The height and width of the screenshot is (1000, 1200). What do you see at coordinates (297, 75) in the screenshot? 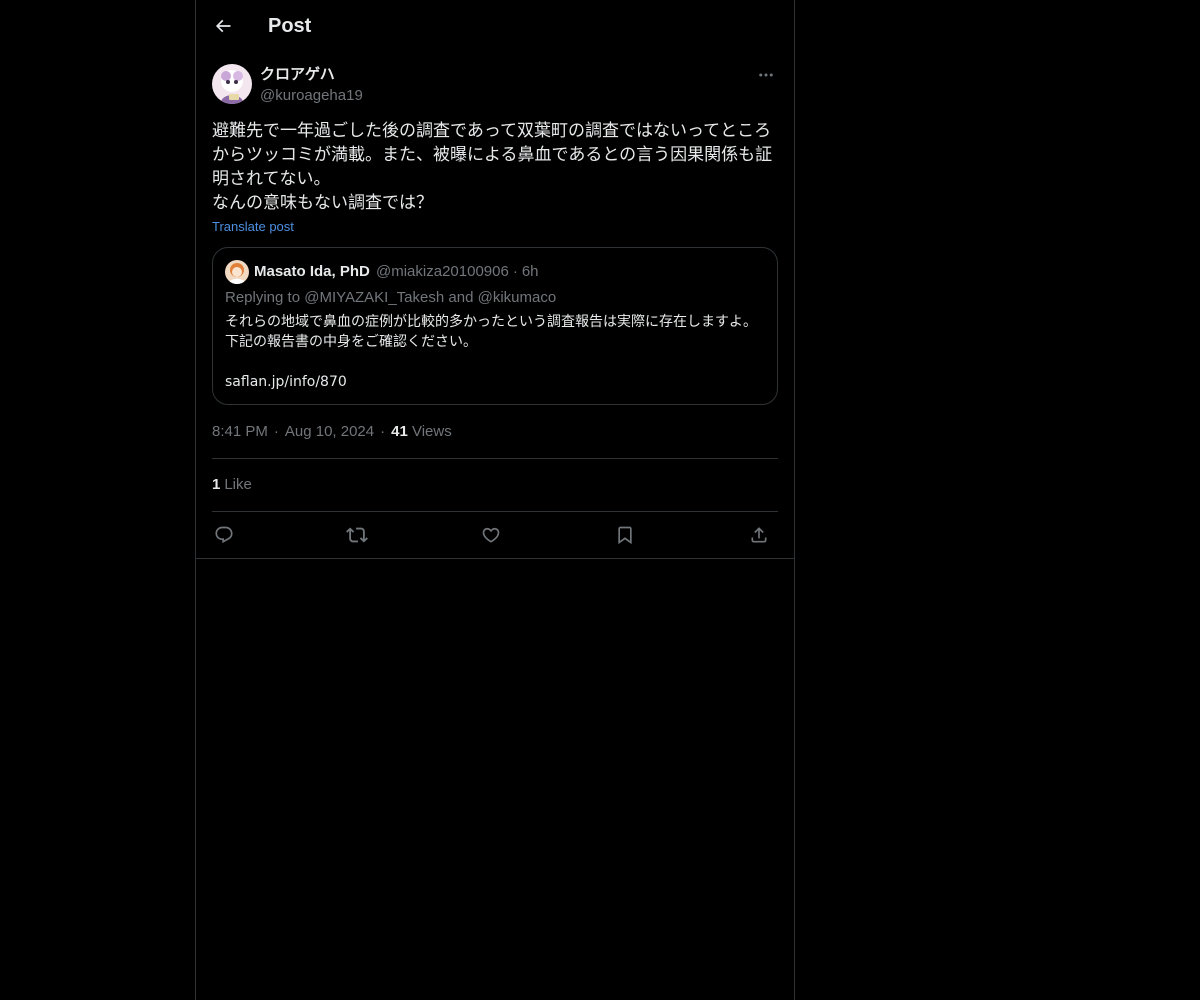
I see `author-display-name: クロアゲハ` at bounding box center [297, 75].